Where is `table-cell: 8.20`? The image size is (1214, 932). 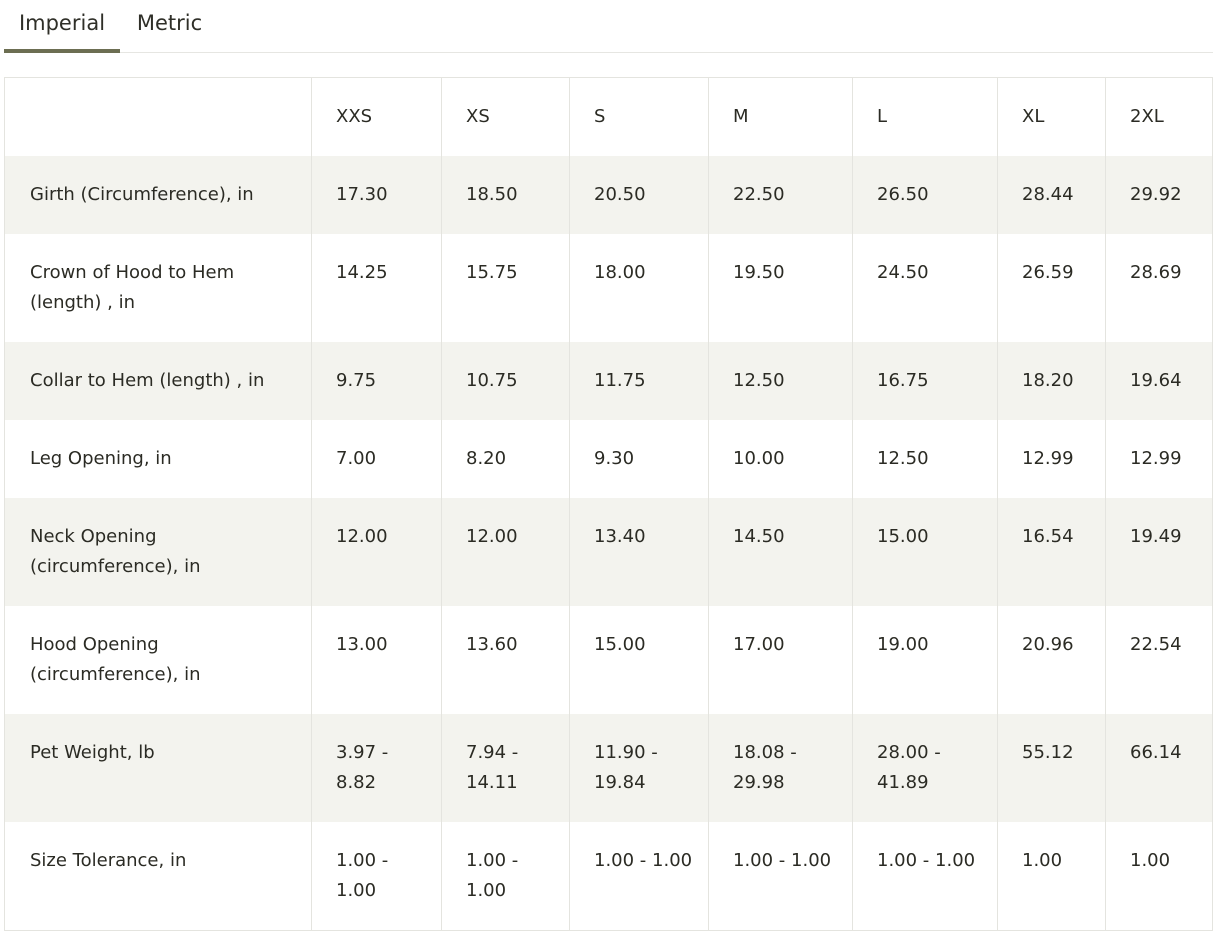 table-cell: 8.20 is located at coordinates (505, 459).